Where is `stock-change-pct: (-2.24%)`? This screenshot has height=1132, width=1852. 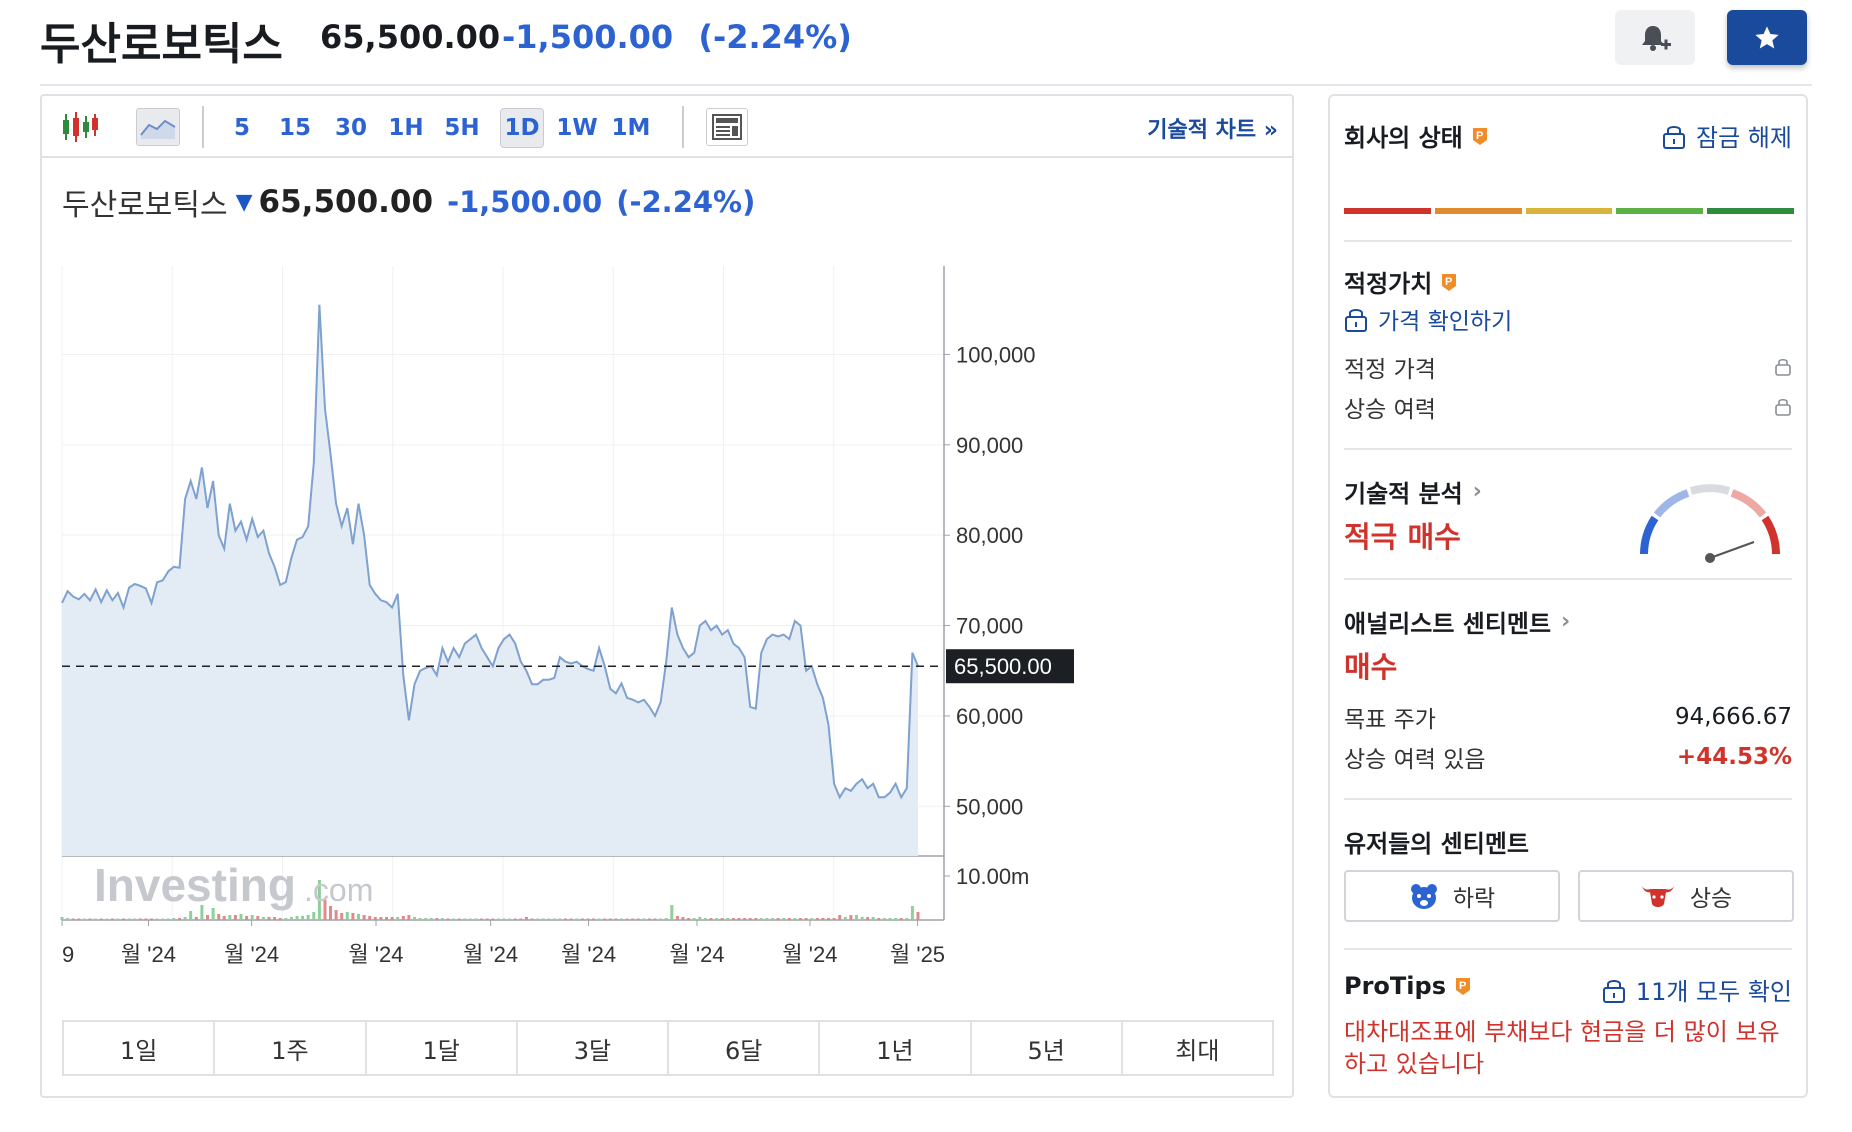 stock-change-pct: (-2.24%) is located at coordinates (775, 37).